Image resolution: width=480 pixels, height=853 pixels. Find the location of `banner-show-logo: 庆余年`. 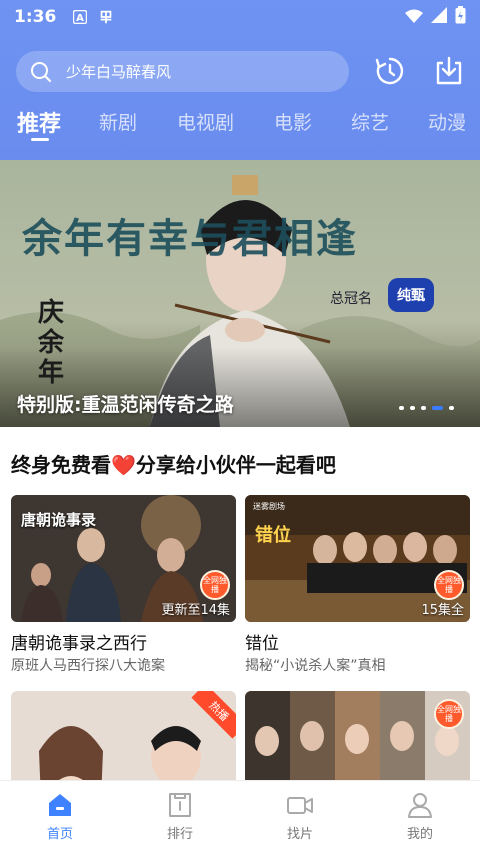

banner-show-logo: 庆余年 is located at coordinates (51, 343).